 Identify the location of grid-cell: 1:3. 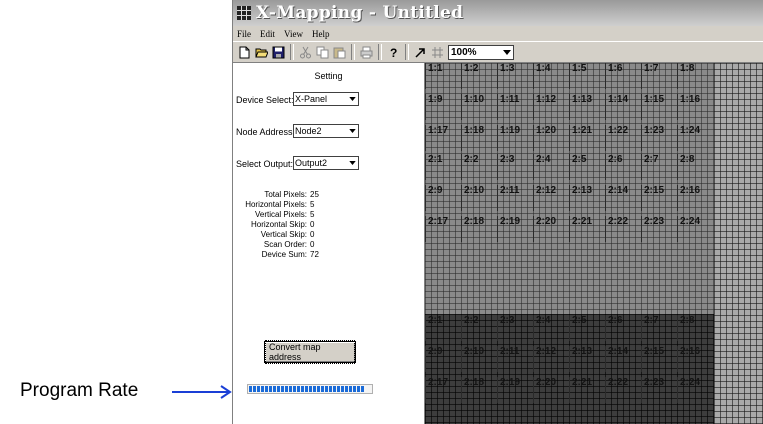
(515, 76).